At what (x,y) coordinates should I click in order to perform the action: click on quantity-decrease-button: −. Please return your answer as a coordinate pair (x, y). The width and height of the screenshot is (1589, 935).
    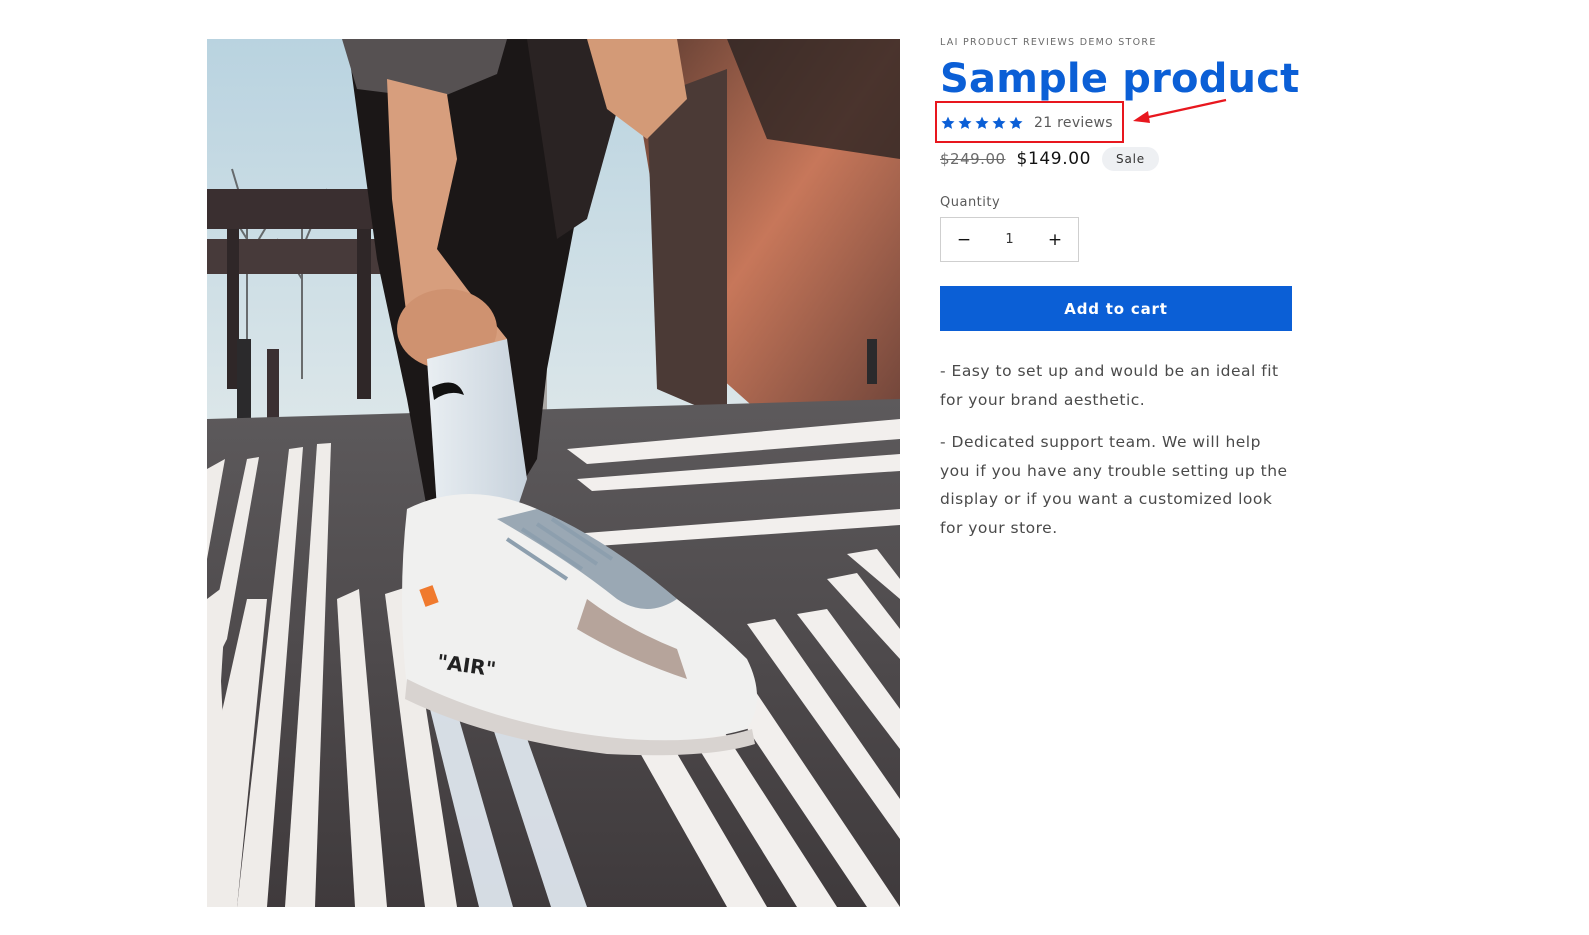
    Looking at the image, I should click on (964, 239).